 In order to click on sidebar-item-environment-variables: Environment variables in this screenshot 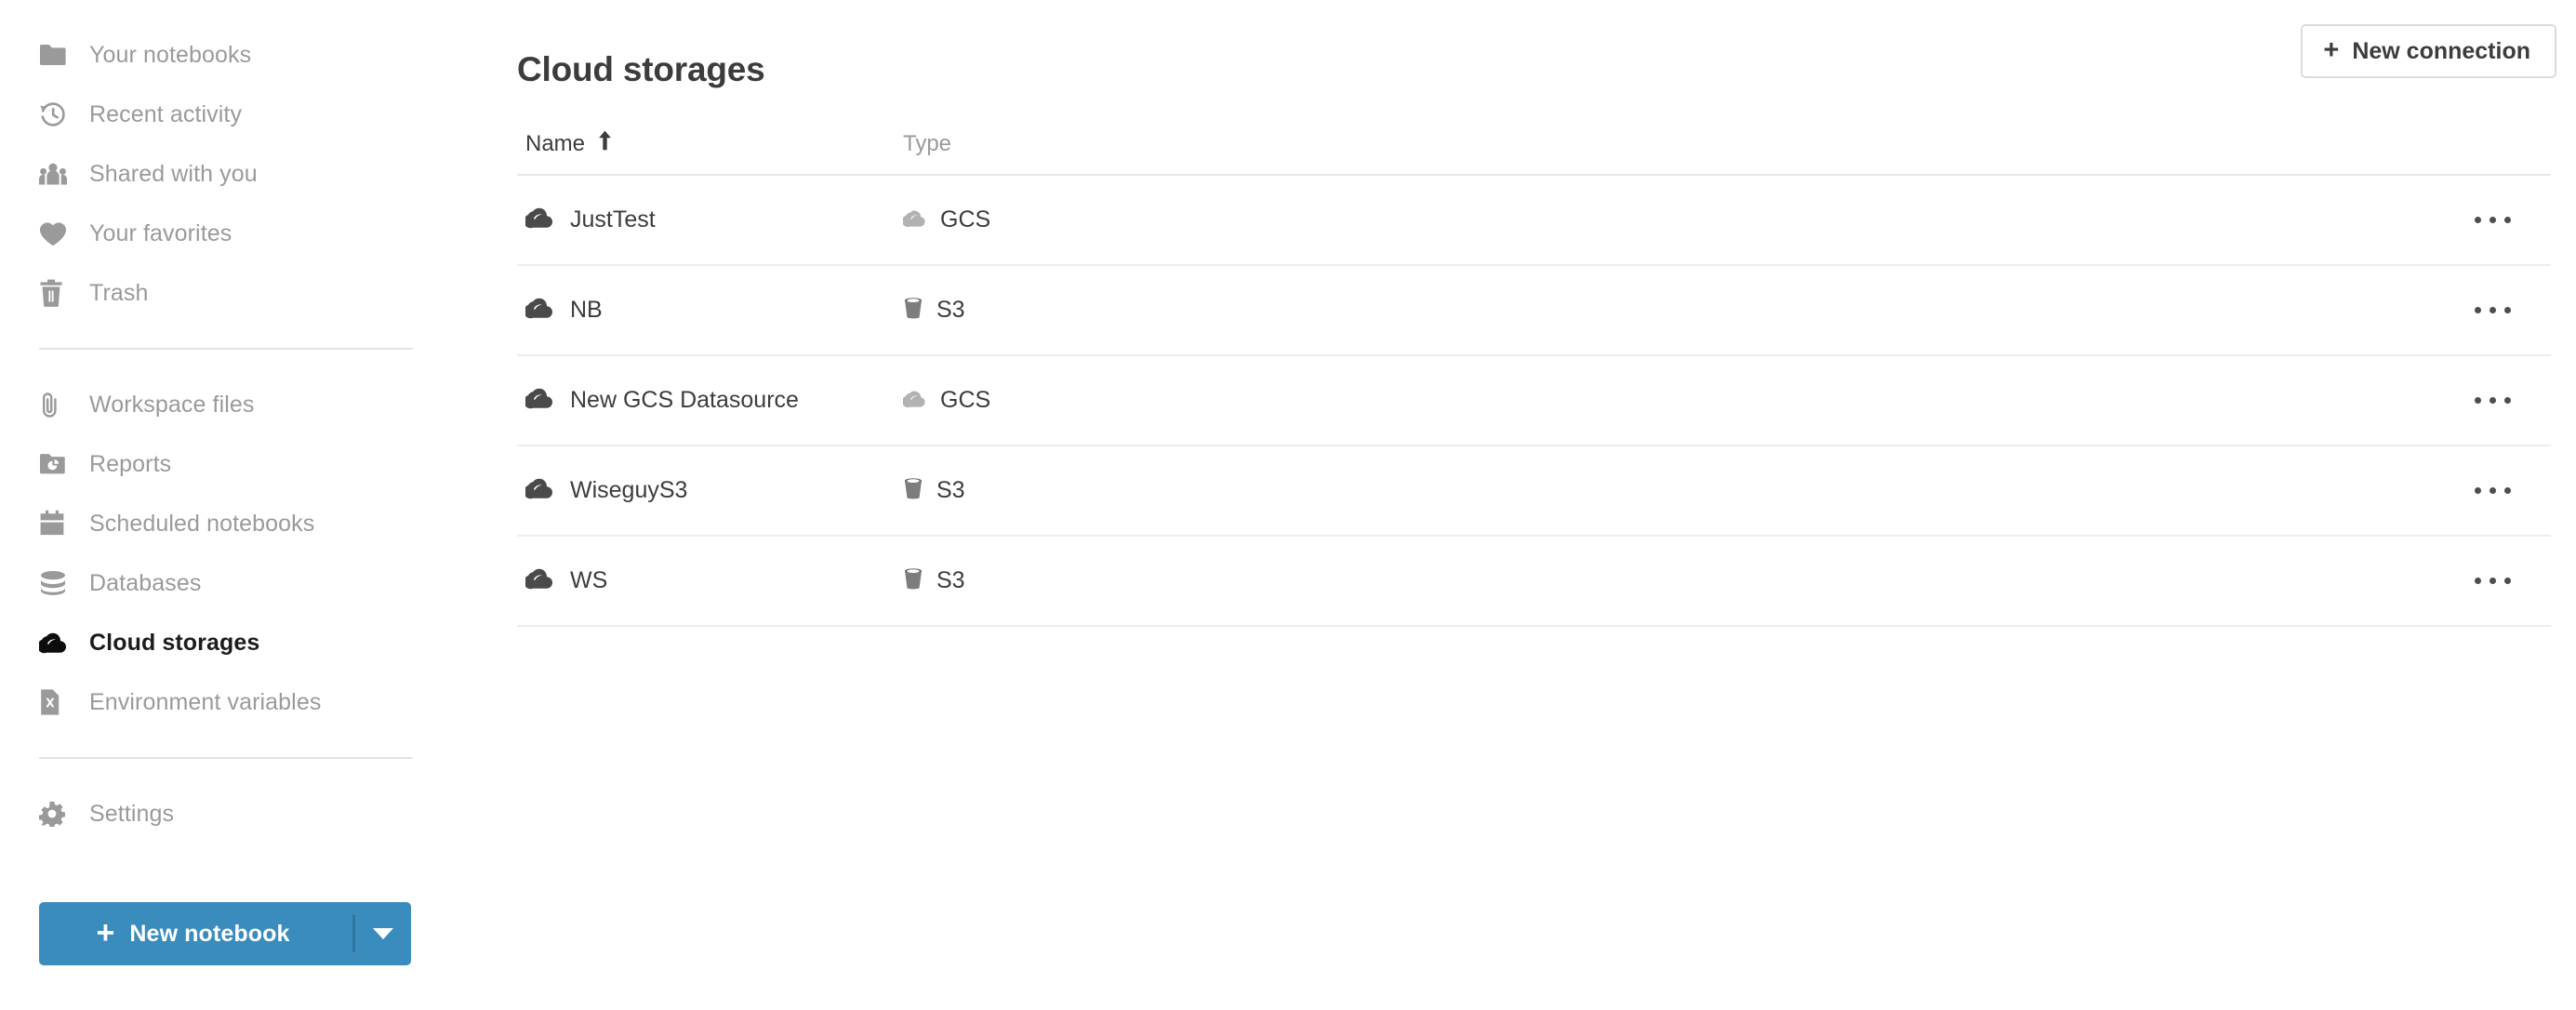, I will do `click(258, 702)`.